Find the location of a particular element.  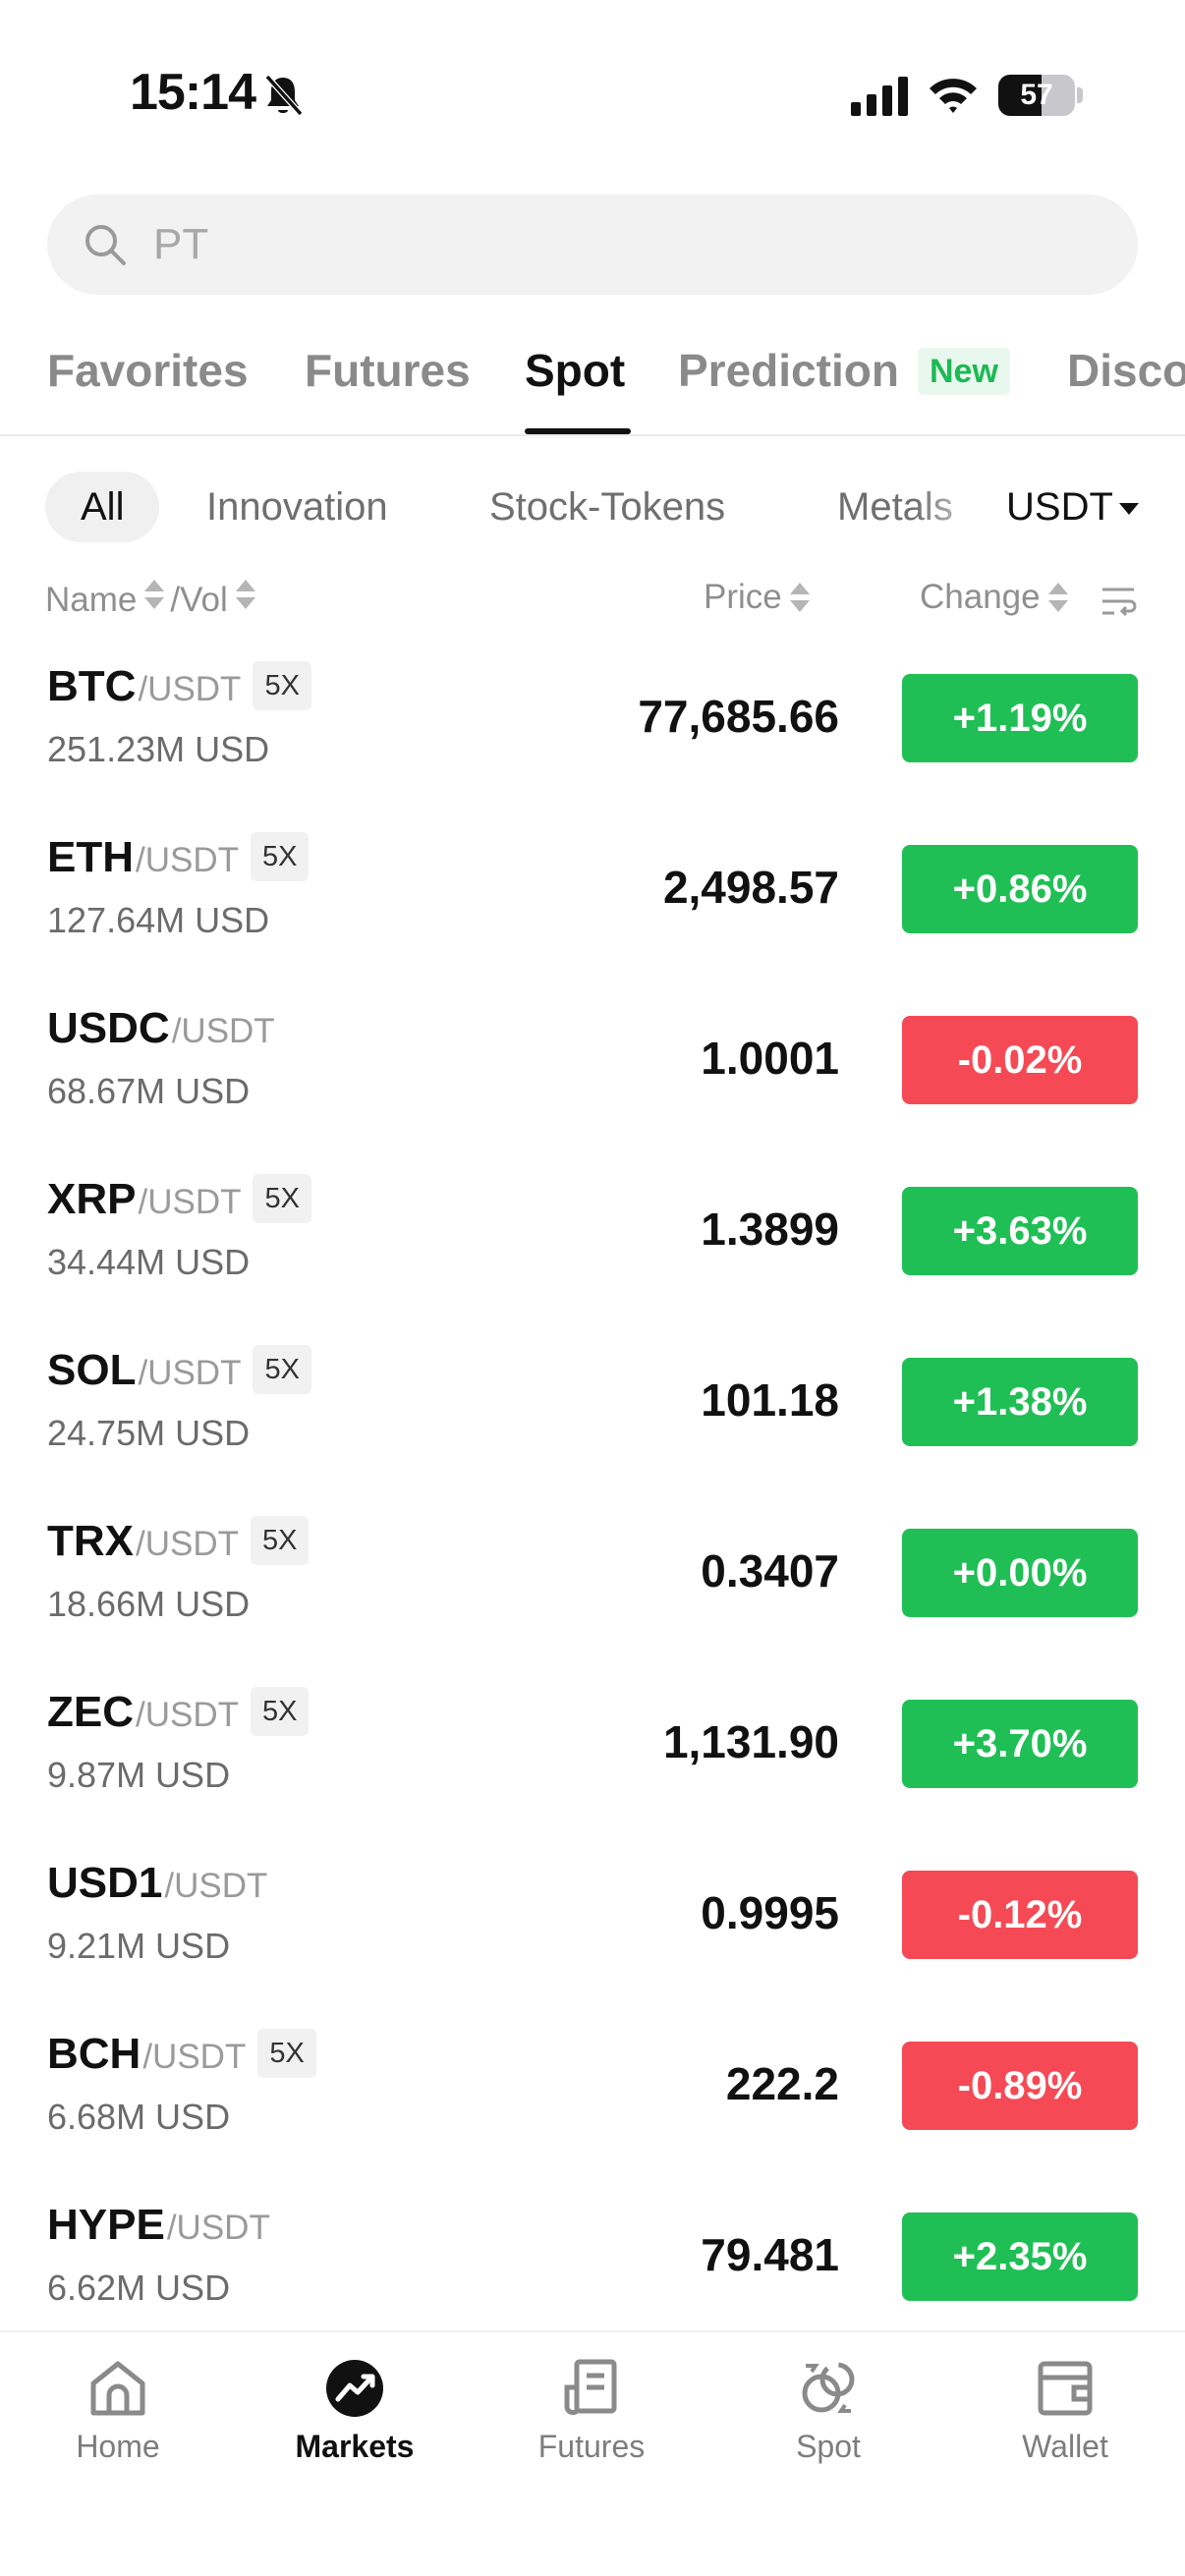

sort-volume: /Vol is located at coordinates (213, 599).